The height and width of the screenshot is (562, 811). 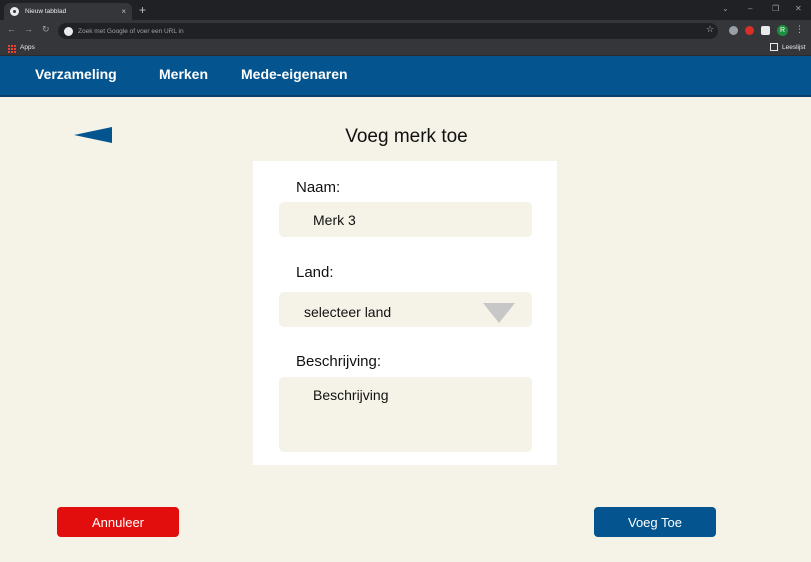 What do you see at coordinates (334, 220) in the screenshot?
I see `name-input-value: Merk 3` at bounding box center [334, 220].